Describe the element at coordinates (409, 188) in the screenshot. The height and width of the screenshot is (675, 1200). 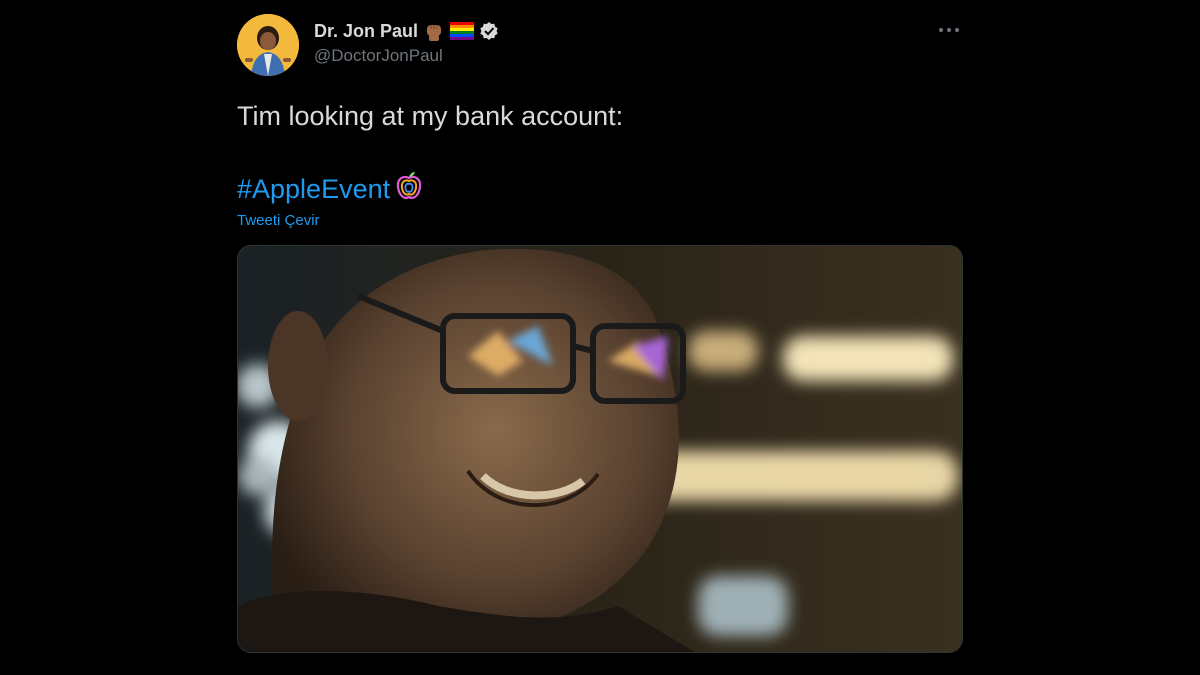
I see `apple-event-logo-icon` at that location.